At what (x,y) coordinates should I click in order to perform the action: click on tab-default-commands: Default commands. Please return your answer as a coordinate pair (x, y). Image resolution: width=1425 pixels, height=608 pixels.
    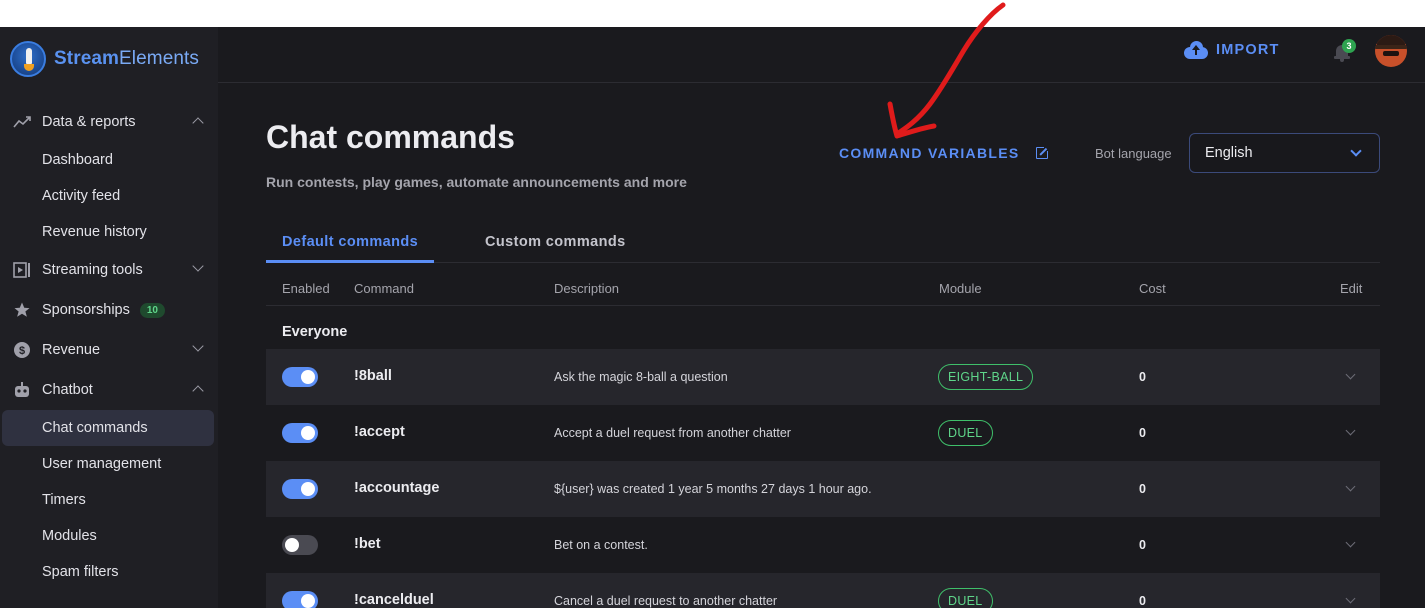
    Looking at the image, I should click on (350, 244).